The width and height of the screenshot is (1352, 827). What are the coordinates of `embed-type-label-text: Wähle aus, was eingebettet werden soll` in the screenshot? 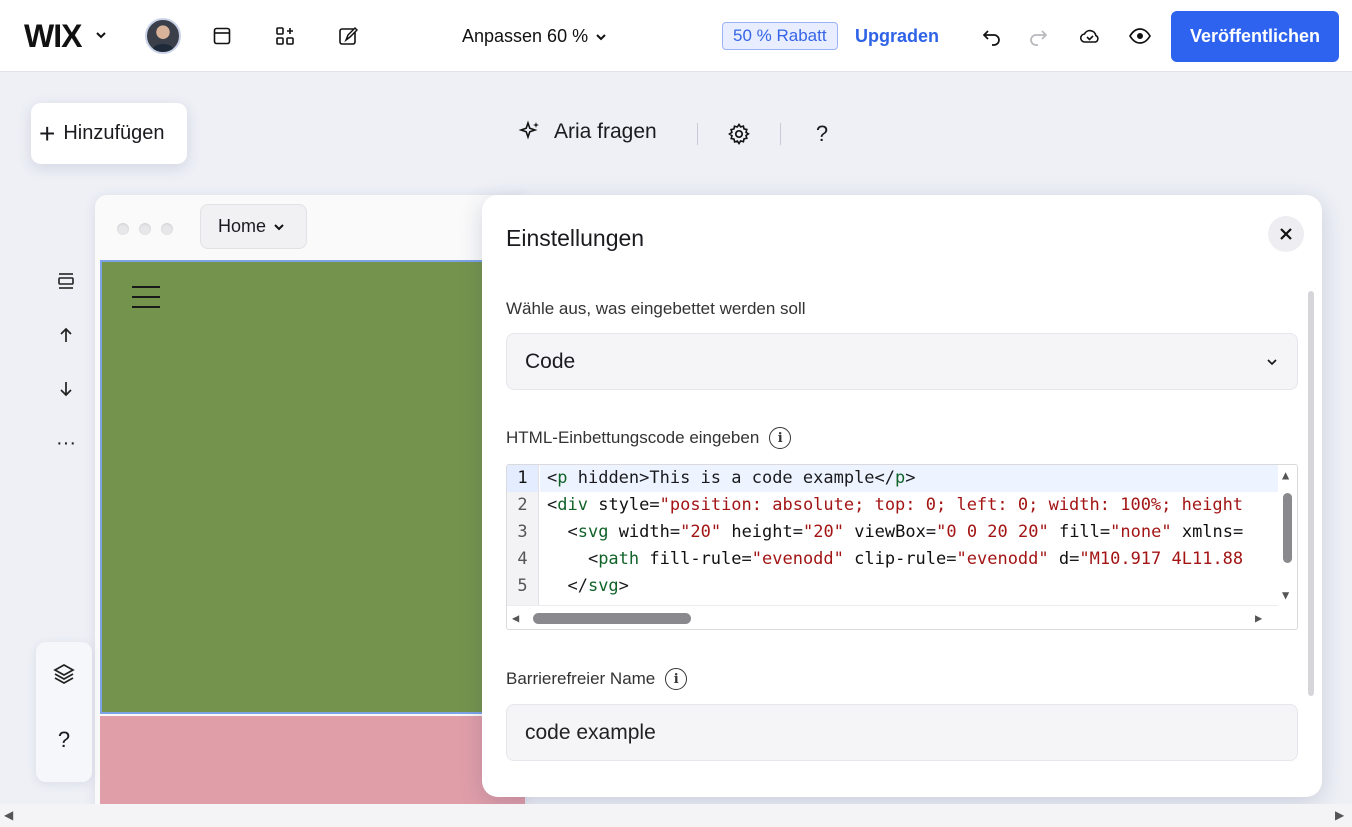 It's located at (656, 308).